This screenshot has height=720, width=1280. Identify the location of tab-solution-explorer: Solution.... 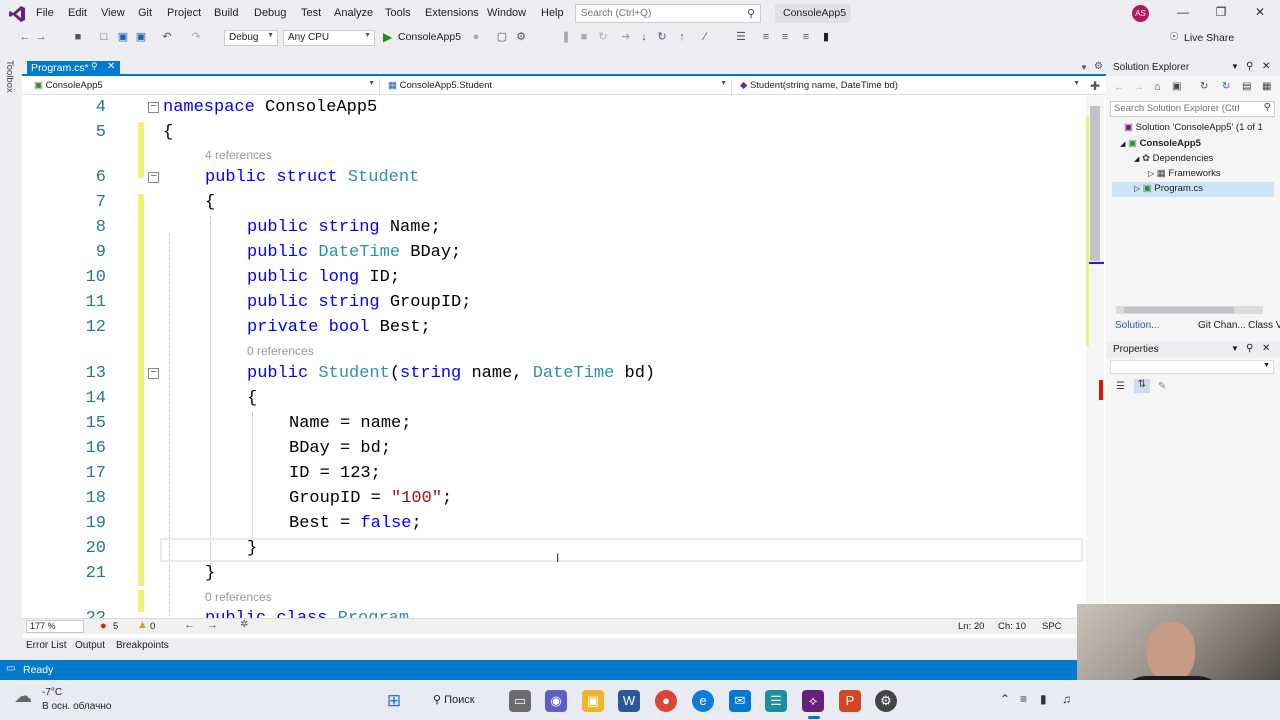
(1137, 325).